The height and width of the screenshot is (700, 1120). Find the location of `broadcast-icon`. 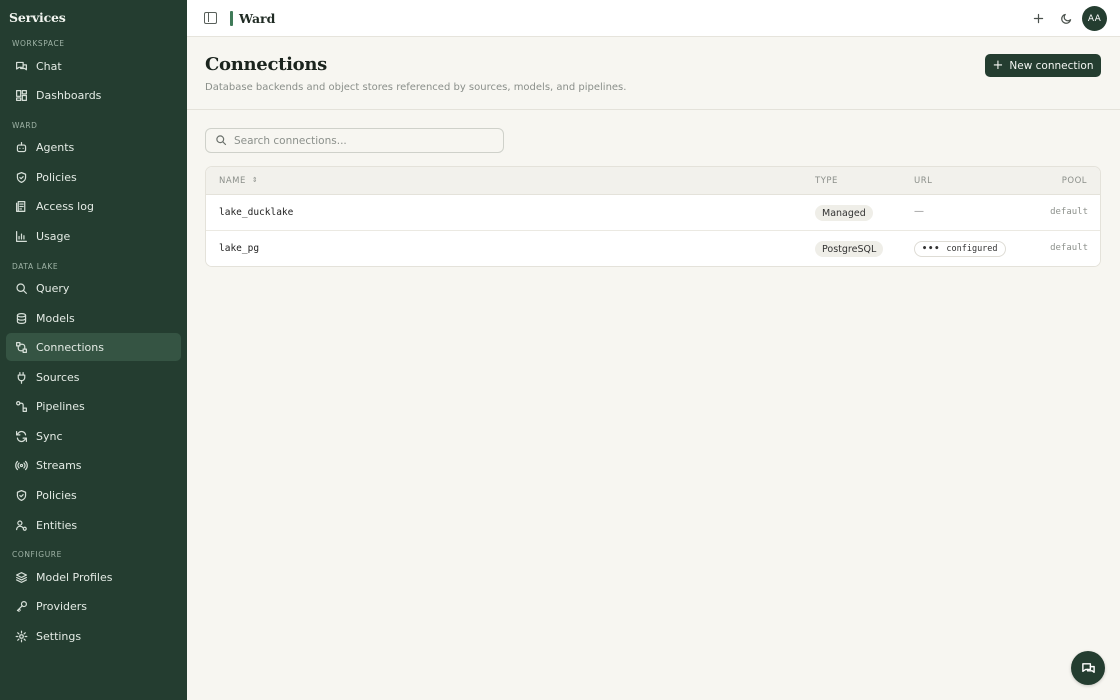

broadcast-icon is located at coordinates (21, 465).